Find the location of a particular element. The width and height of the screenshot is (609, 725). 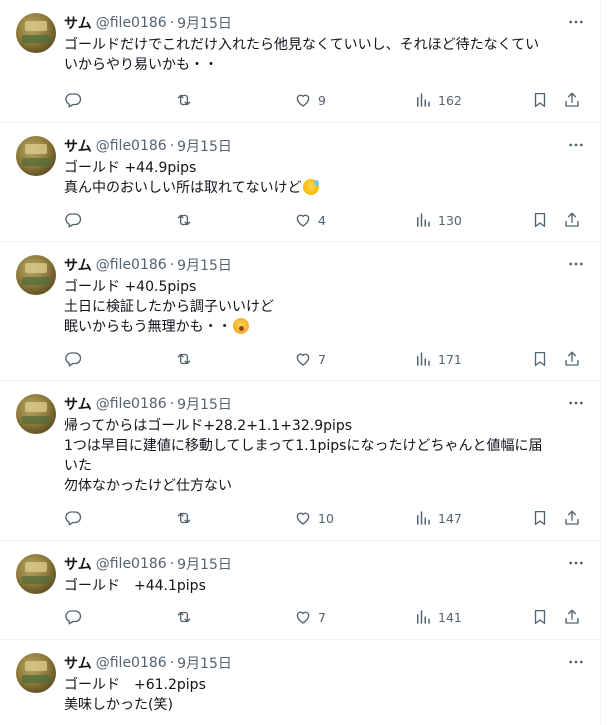

views-button: 162 is located at coordinates (438, 100).